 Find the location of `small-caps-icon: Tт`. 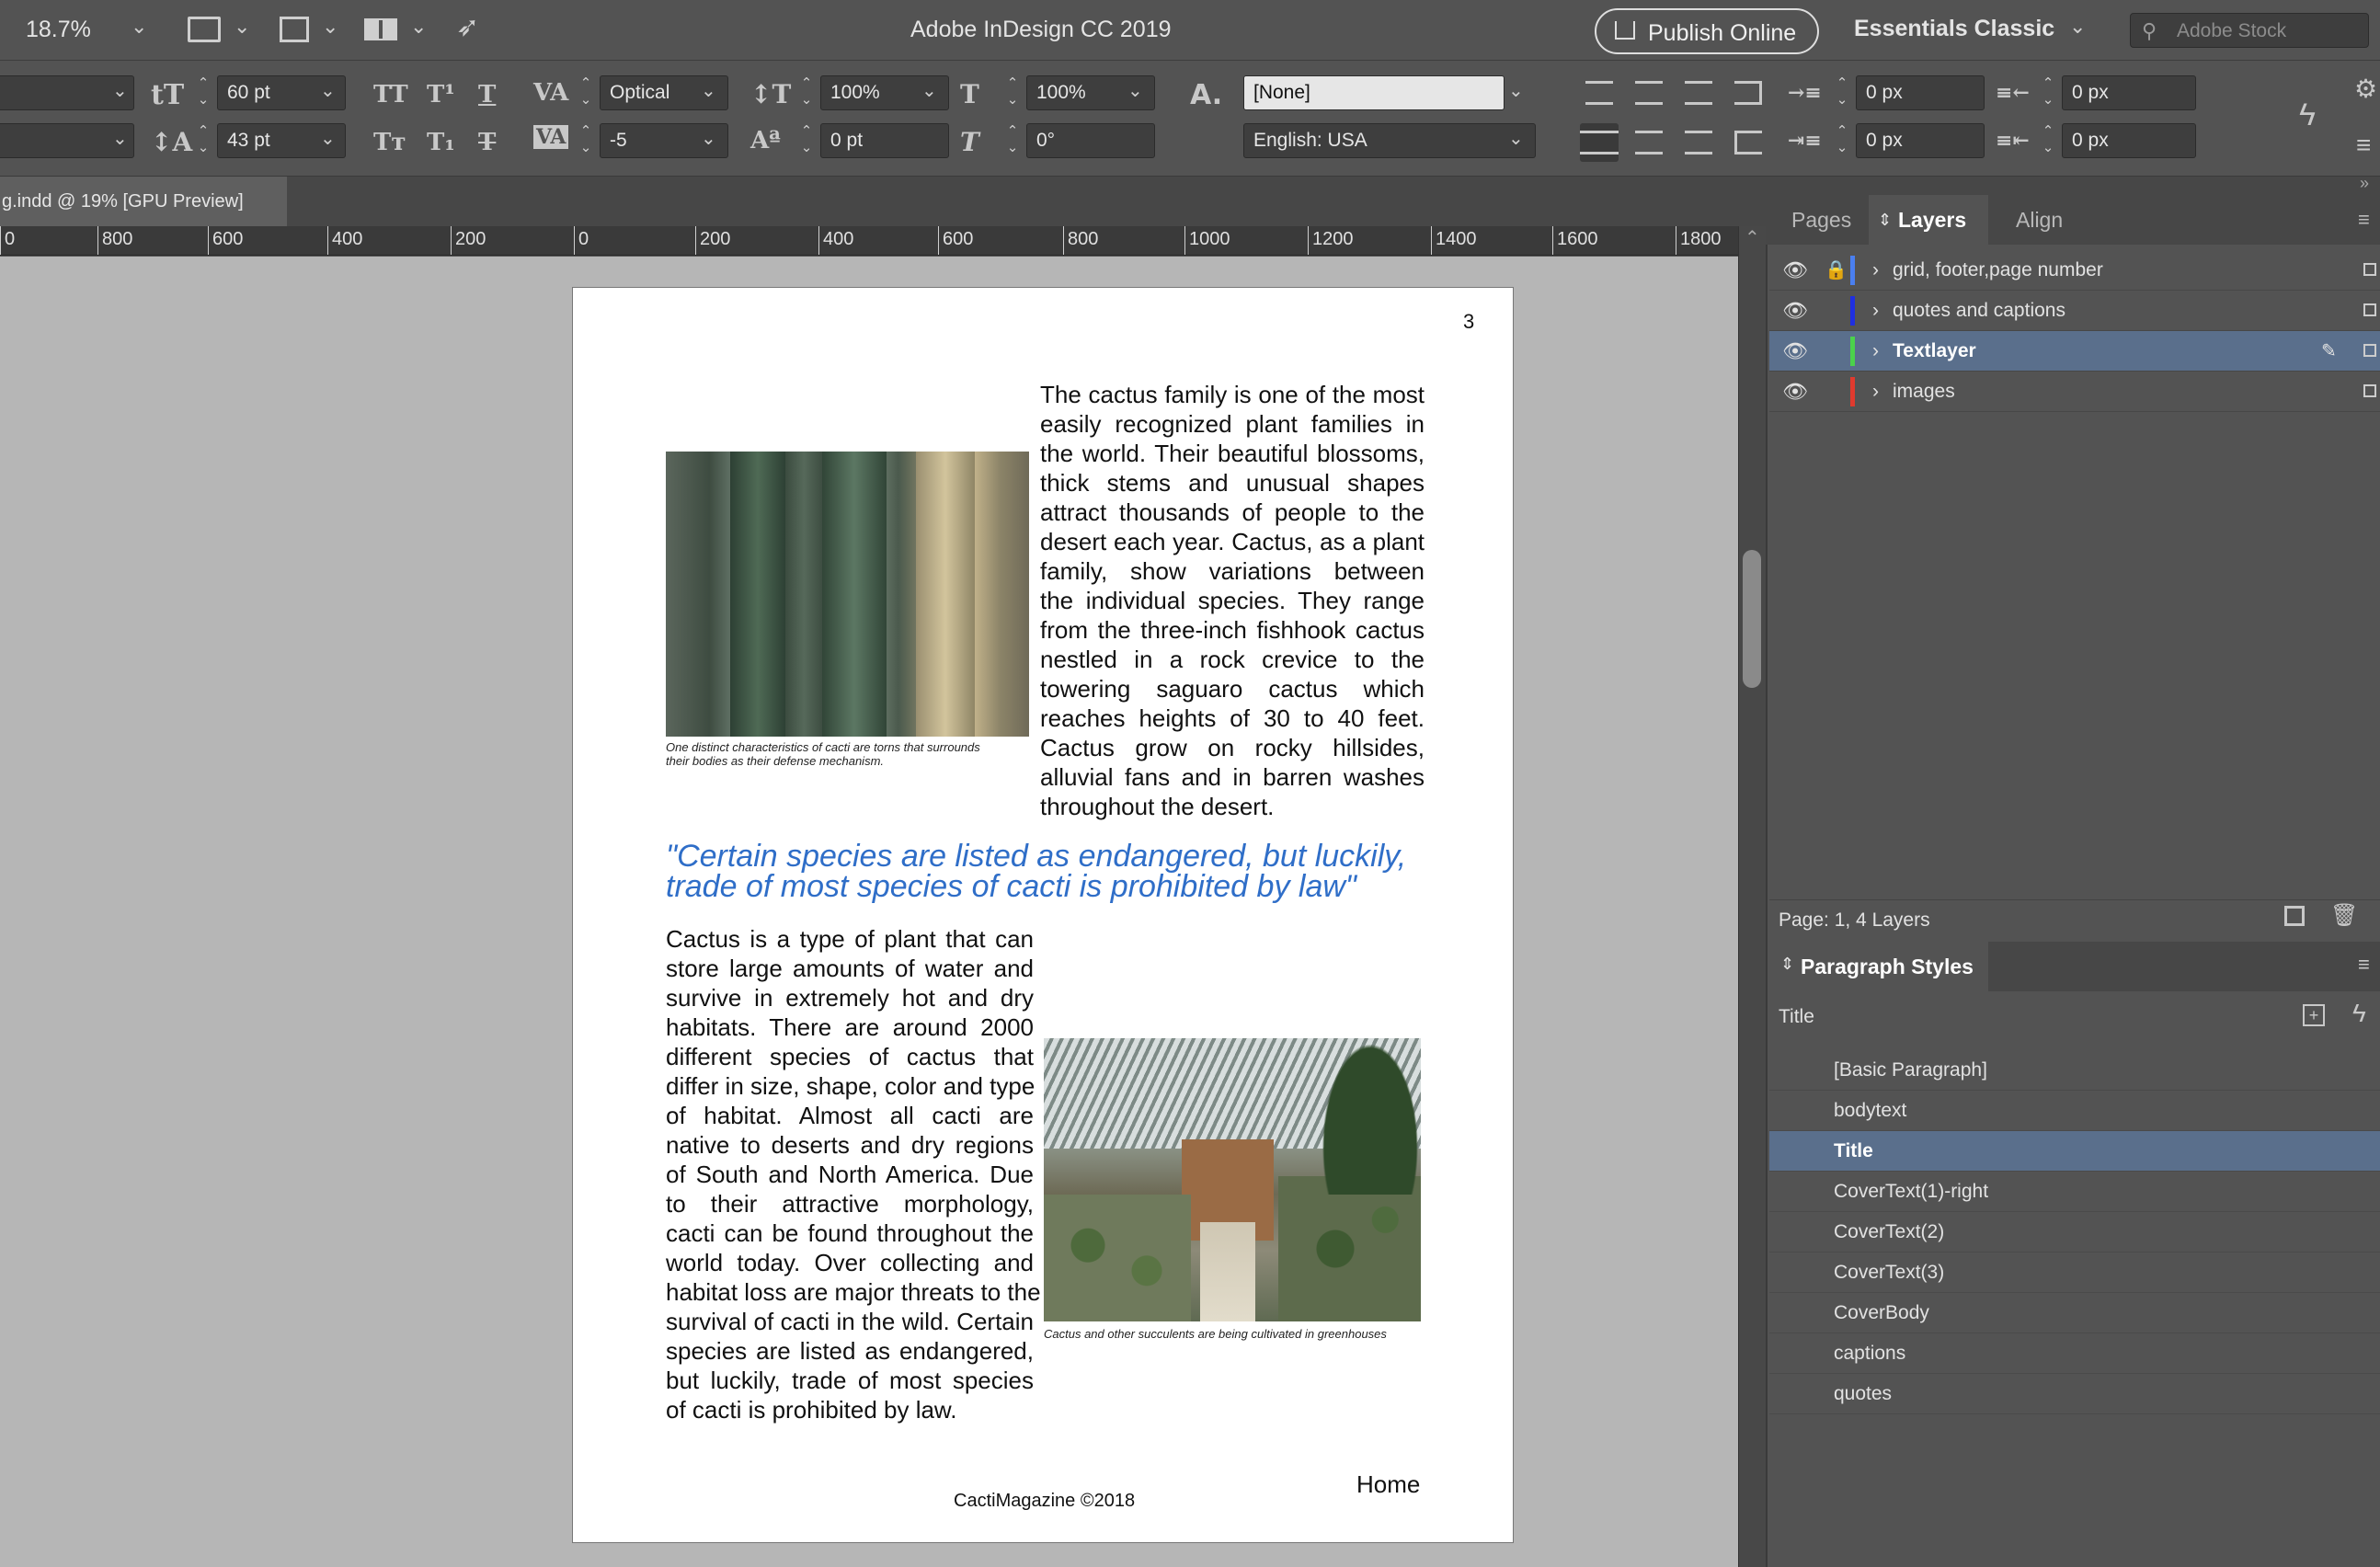

small-caps-icon: Tт is located at coordinates (389, 142).